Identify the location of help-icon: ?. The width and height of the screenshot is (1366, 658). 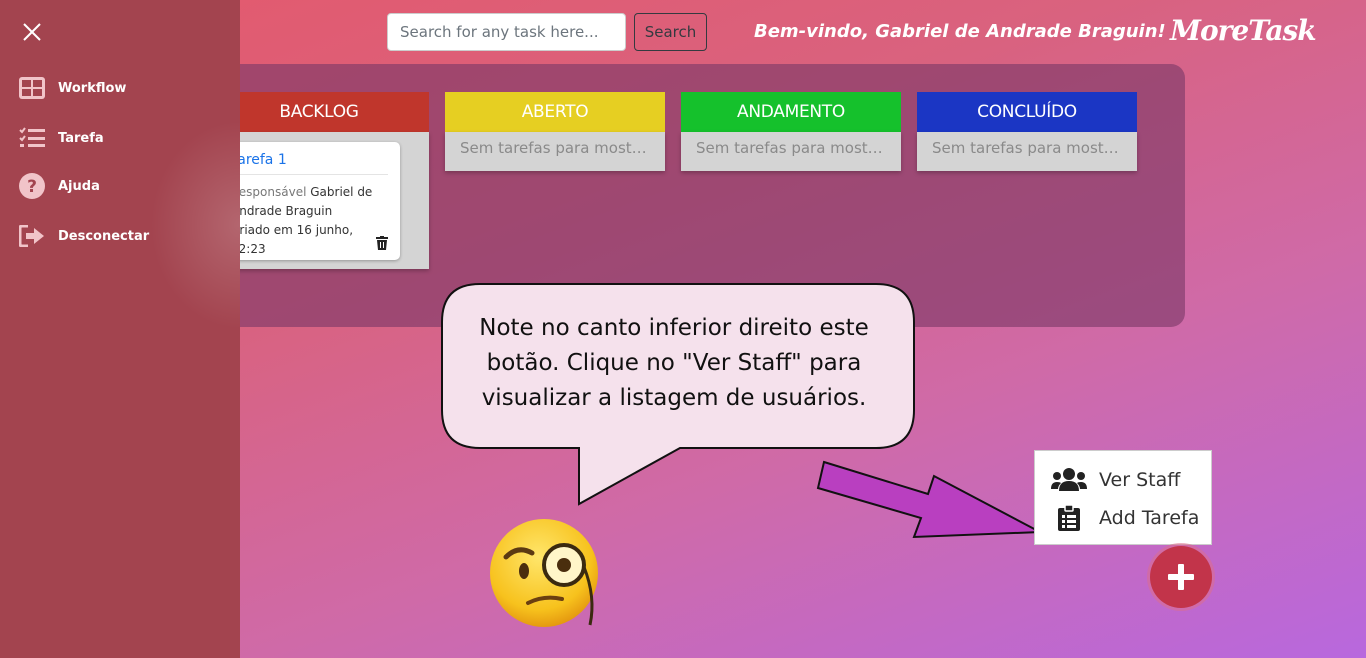
(32, 186).